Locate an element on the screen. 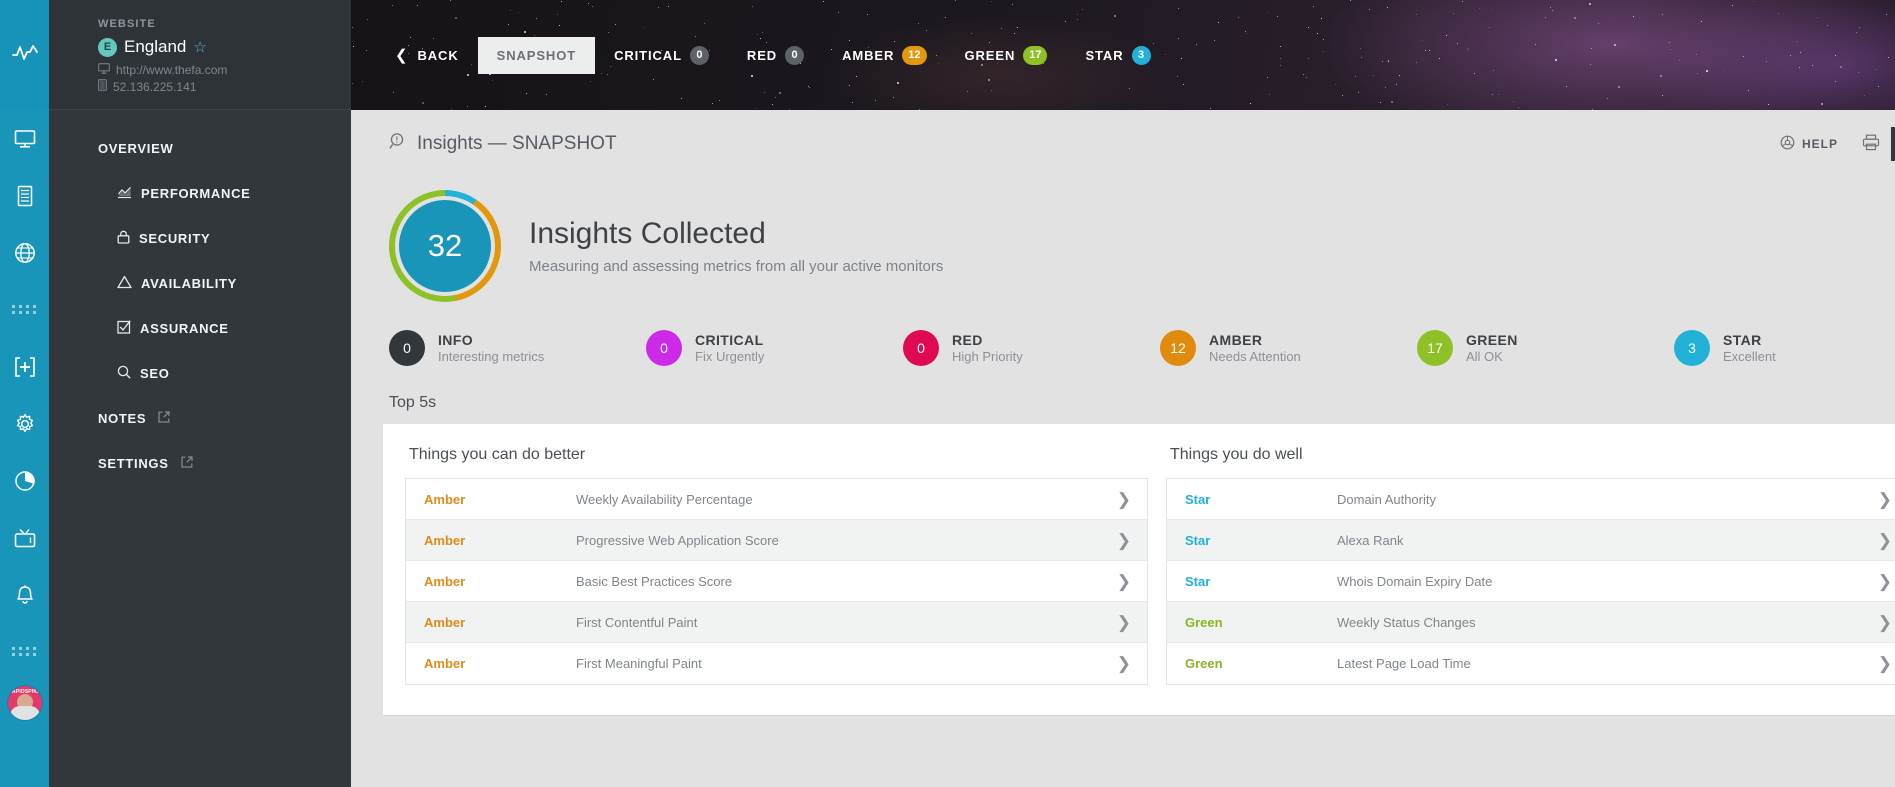 The height and width of the screenshot is (787, 1895). pie-chart-icon is located at coordinates (24, 480).